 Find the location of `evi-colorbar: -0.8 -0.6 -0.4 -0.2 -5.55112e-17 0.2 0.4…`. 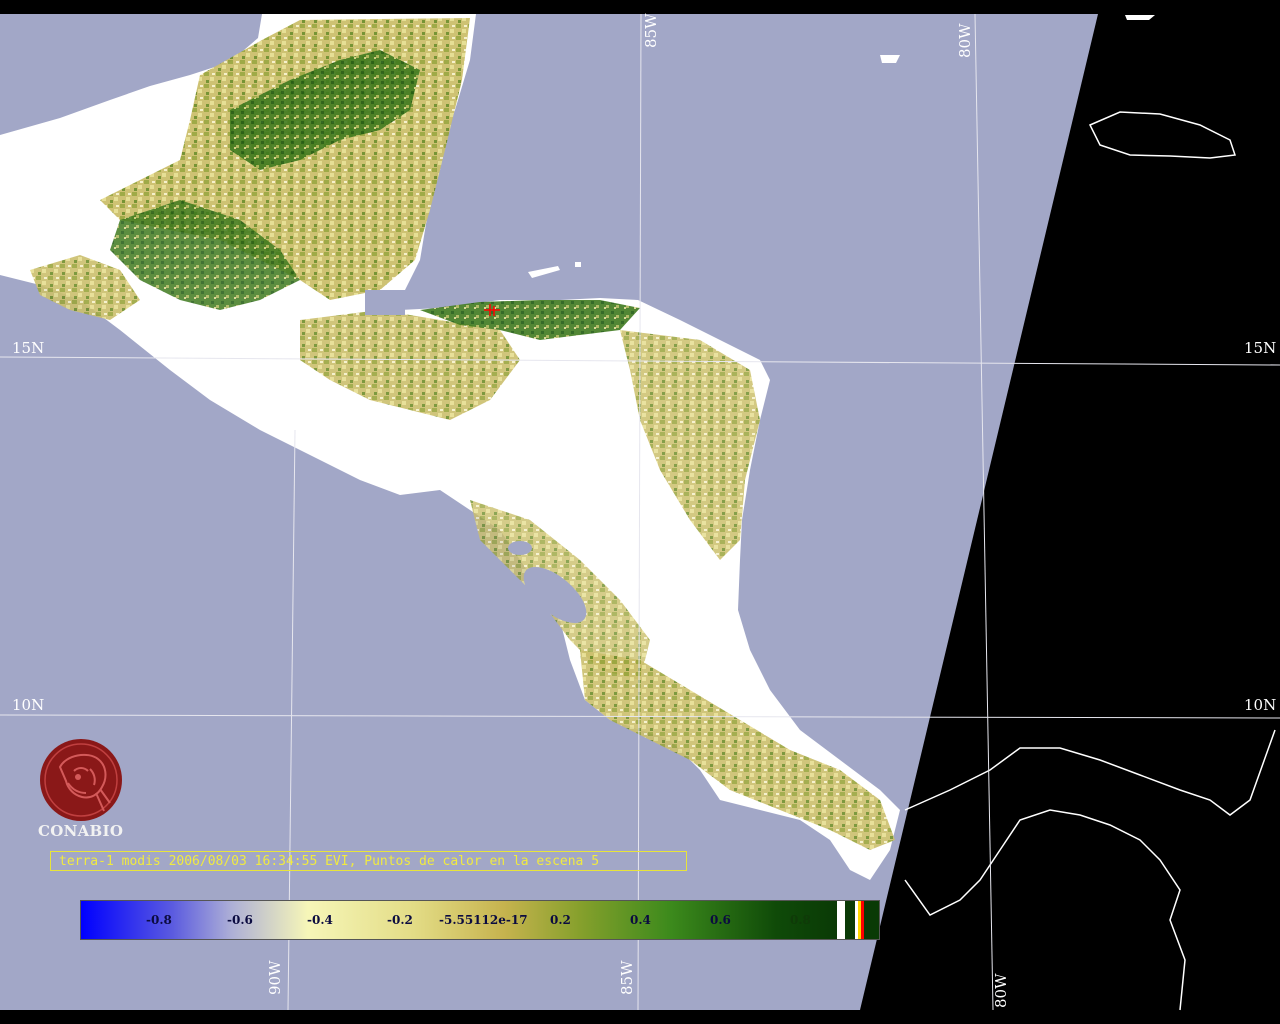

evi-colorbar: -0.8 -0.6 -0.4 -0.2 -5.55112e-17 0.2 0.4… is located at coordinates (480, 920).